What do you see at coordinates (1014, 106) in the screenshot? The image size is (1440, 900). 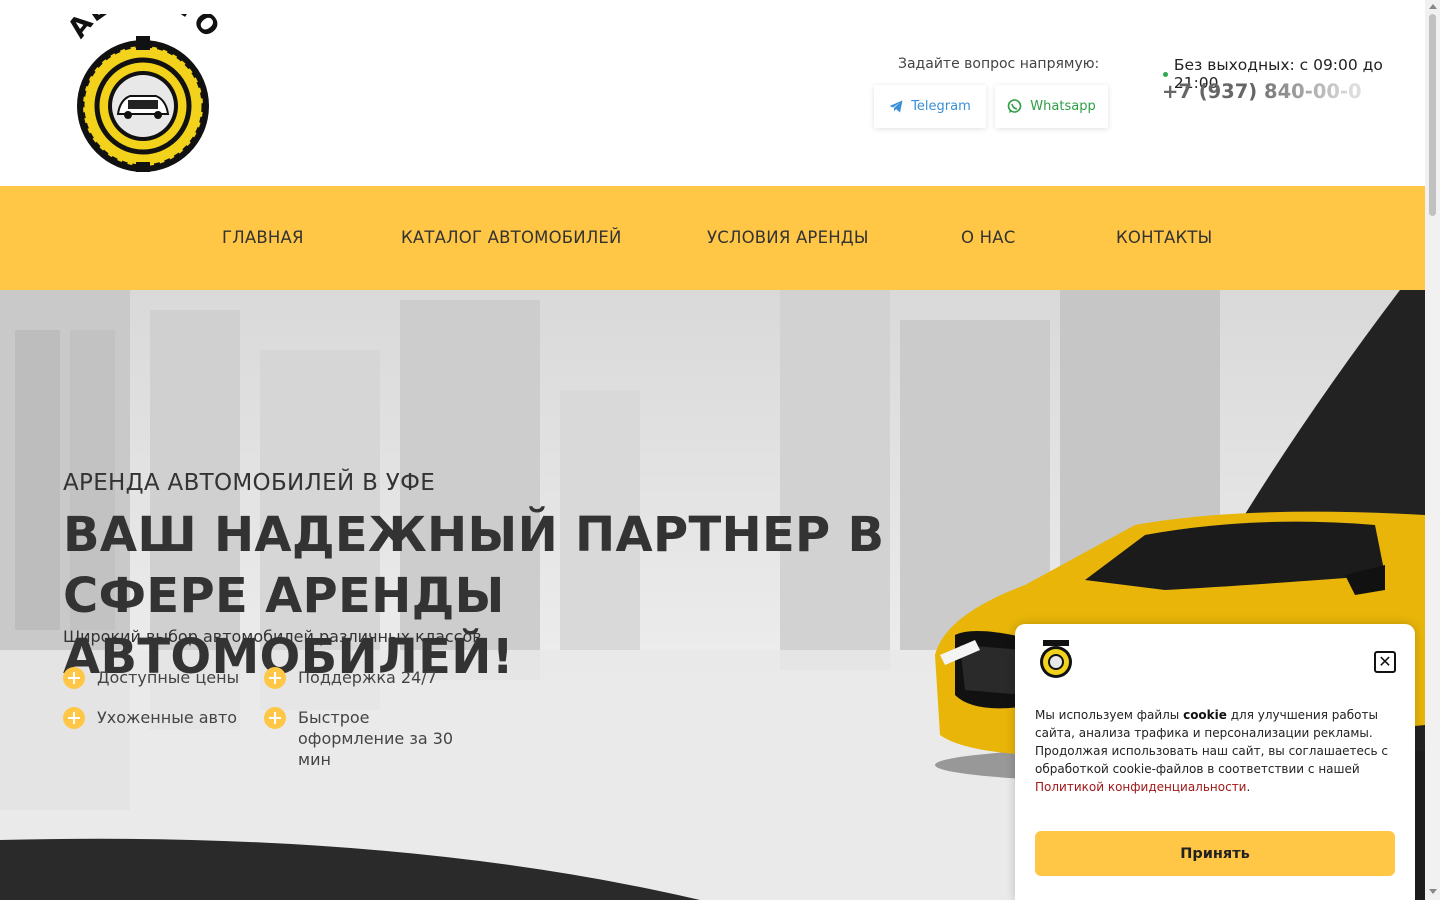 I see `whatsapp-icon` at bounding box center [1014, 106].